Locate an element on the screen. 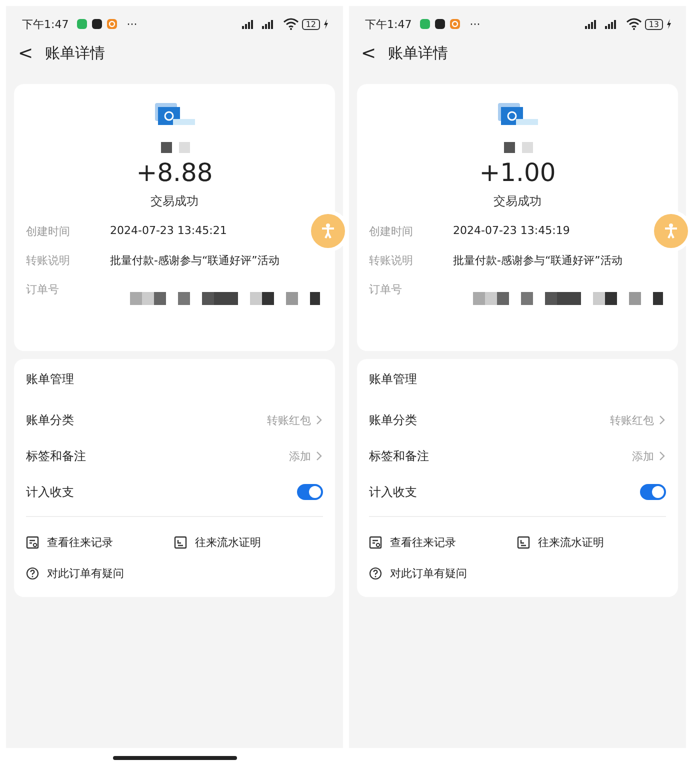  battery-level: 13 is located at coordinates (653, 24).